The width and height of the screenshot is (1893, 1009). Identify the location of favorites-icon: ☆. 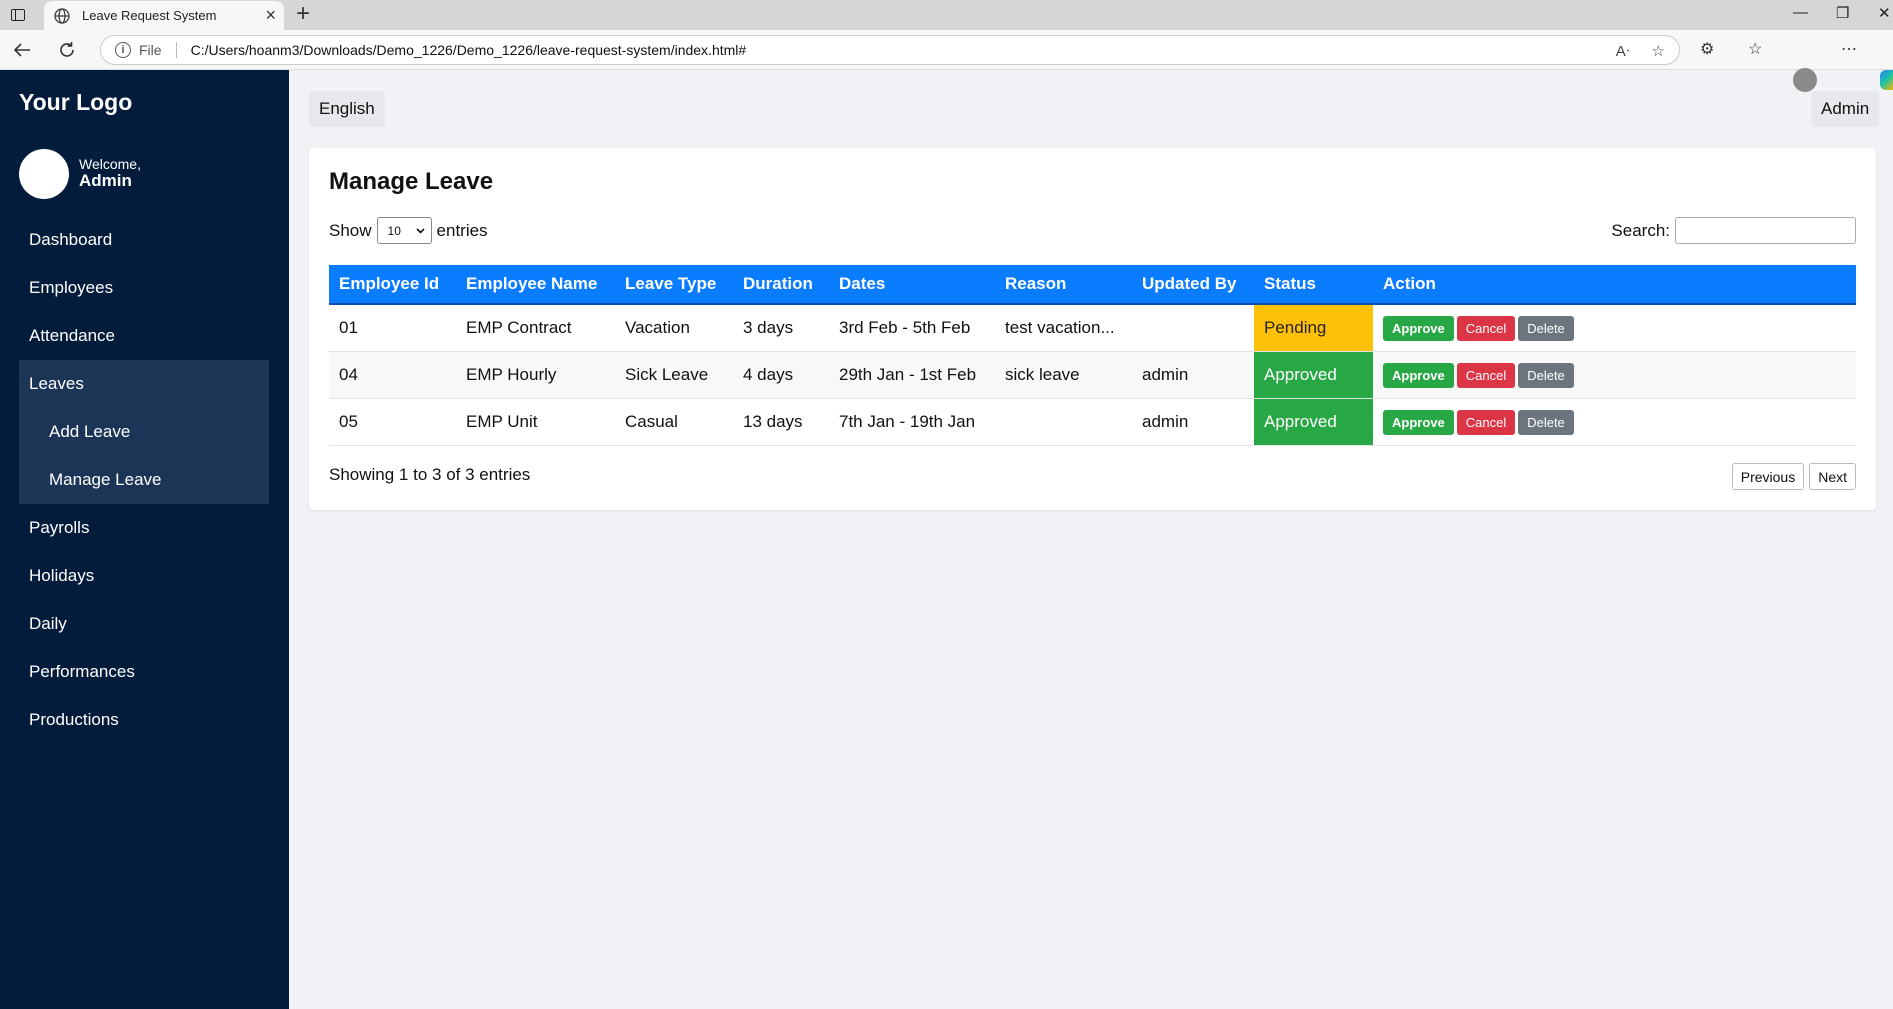
(1755, 49).